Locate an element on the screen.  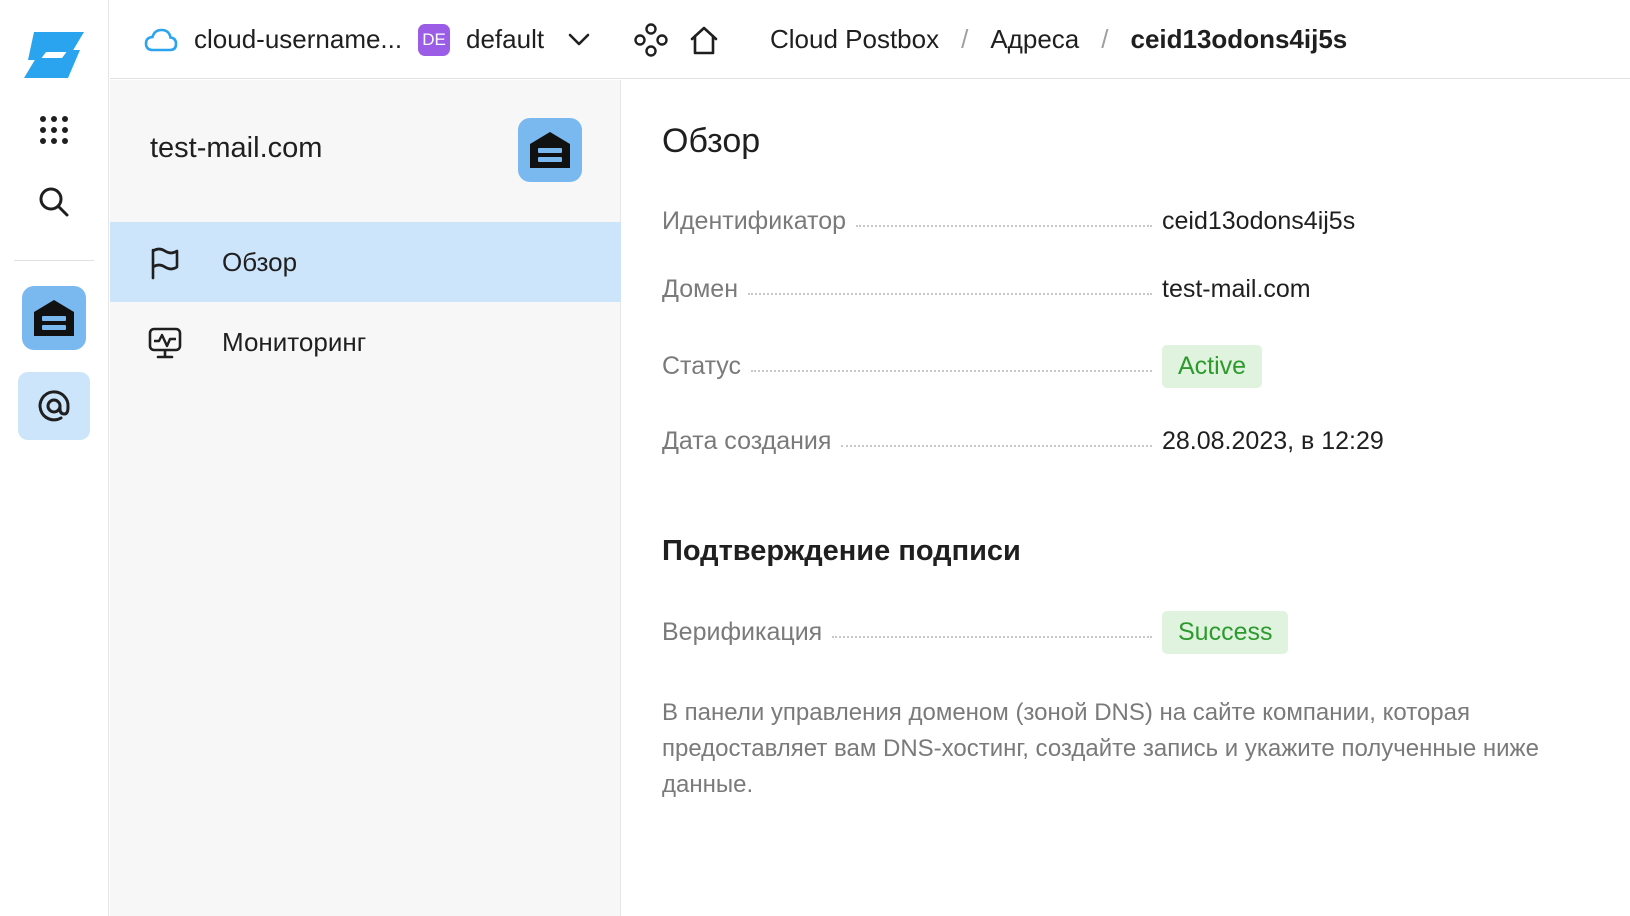
field-label: Домен is located at coordinates (700, 288).